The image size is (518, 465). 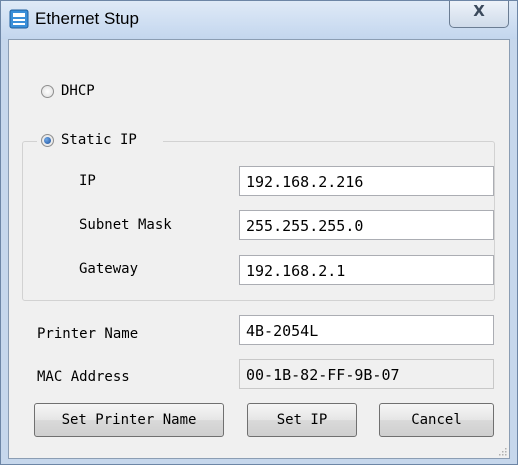 What do you see at coordinates (109, 269) in the screenshot?
I see `gateway-label: Gateway` at bounding box center [109, 269].